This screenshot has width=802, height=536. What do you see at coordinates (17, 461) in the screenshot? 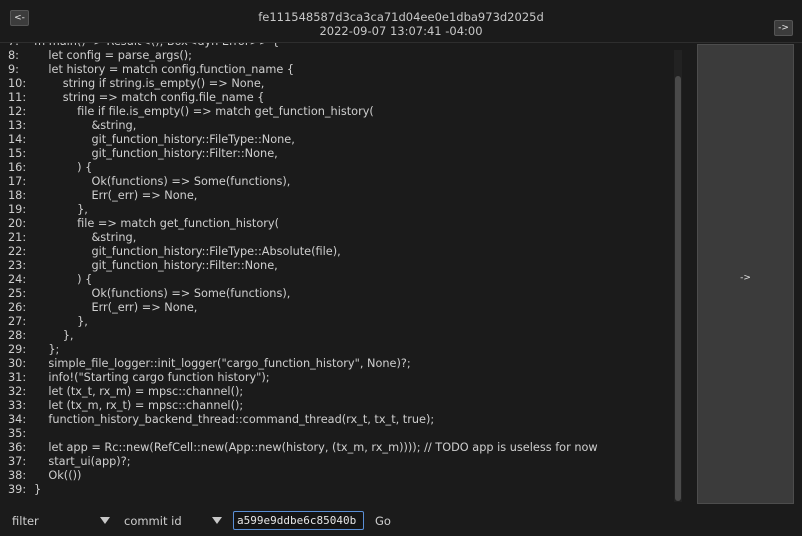
I see `line-number: 37:` at bounding box center [17, 461].